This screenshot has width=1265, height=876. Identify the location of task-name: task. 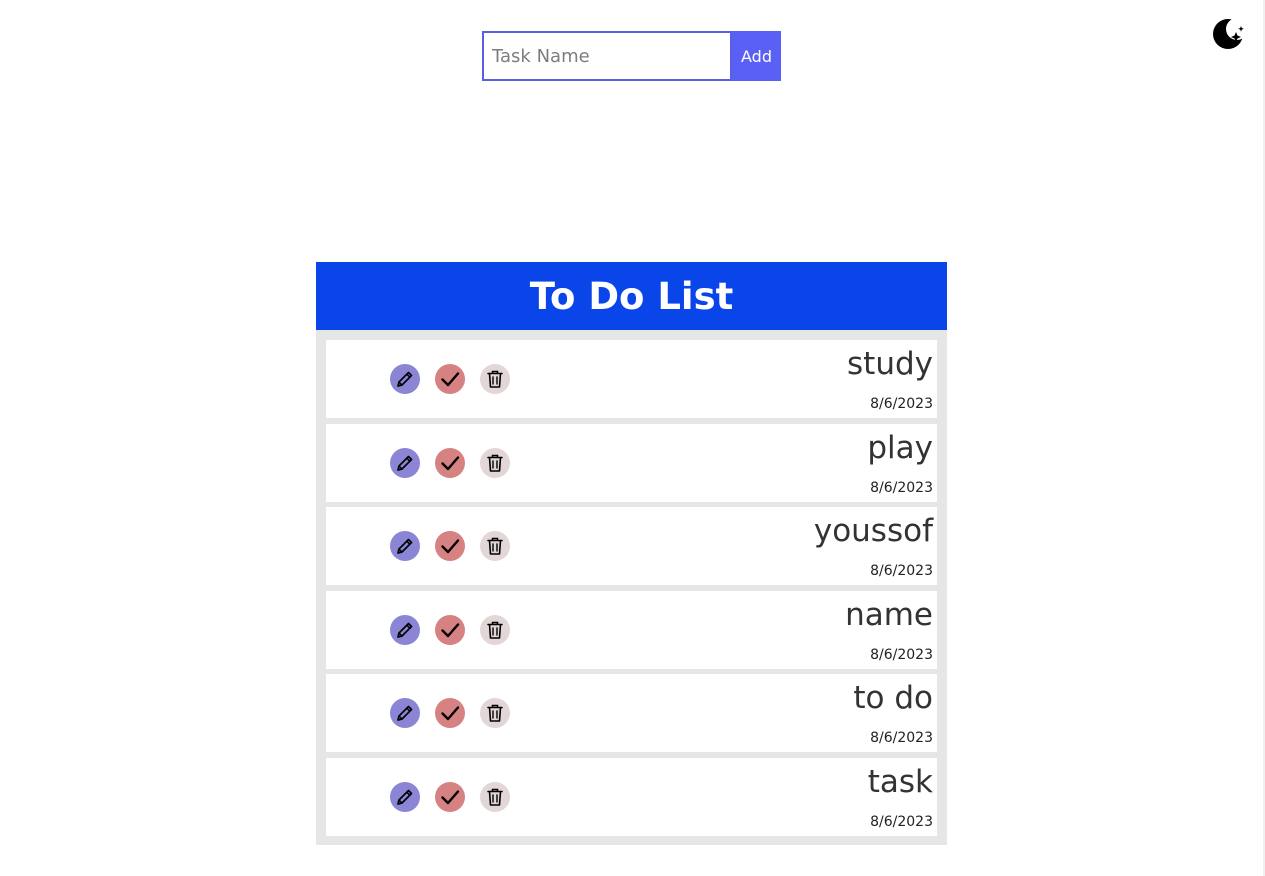
(900, 781).